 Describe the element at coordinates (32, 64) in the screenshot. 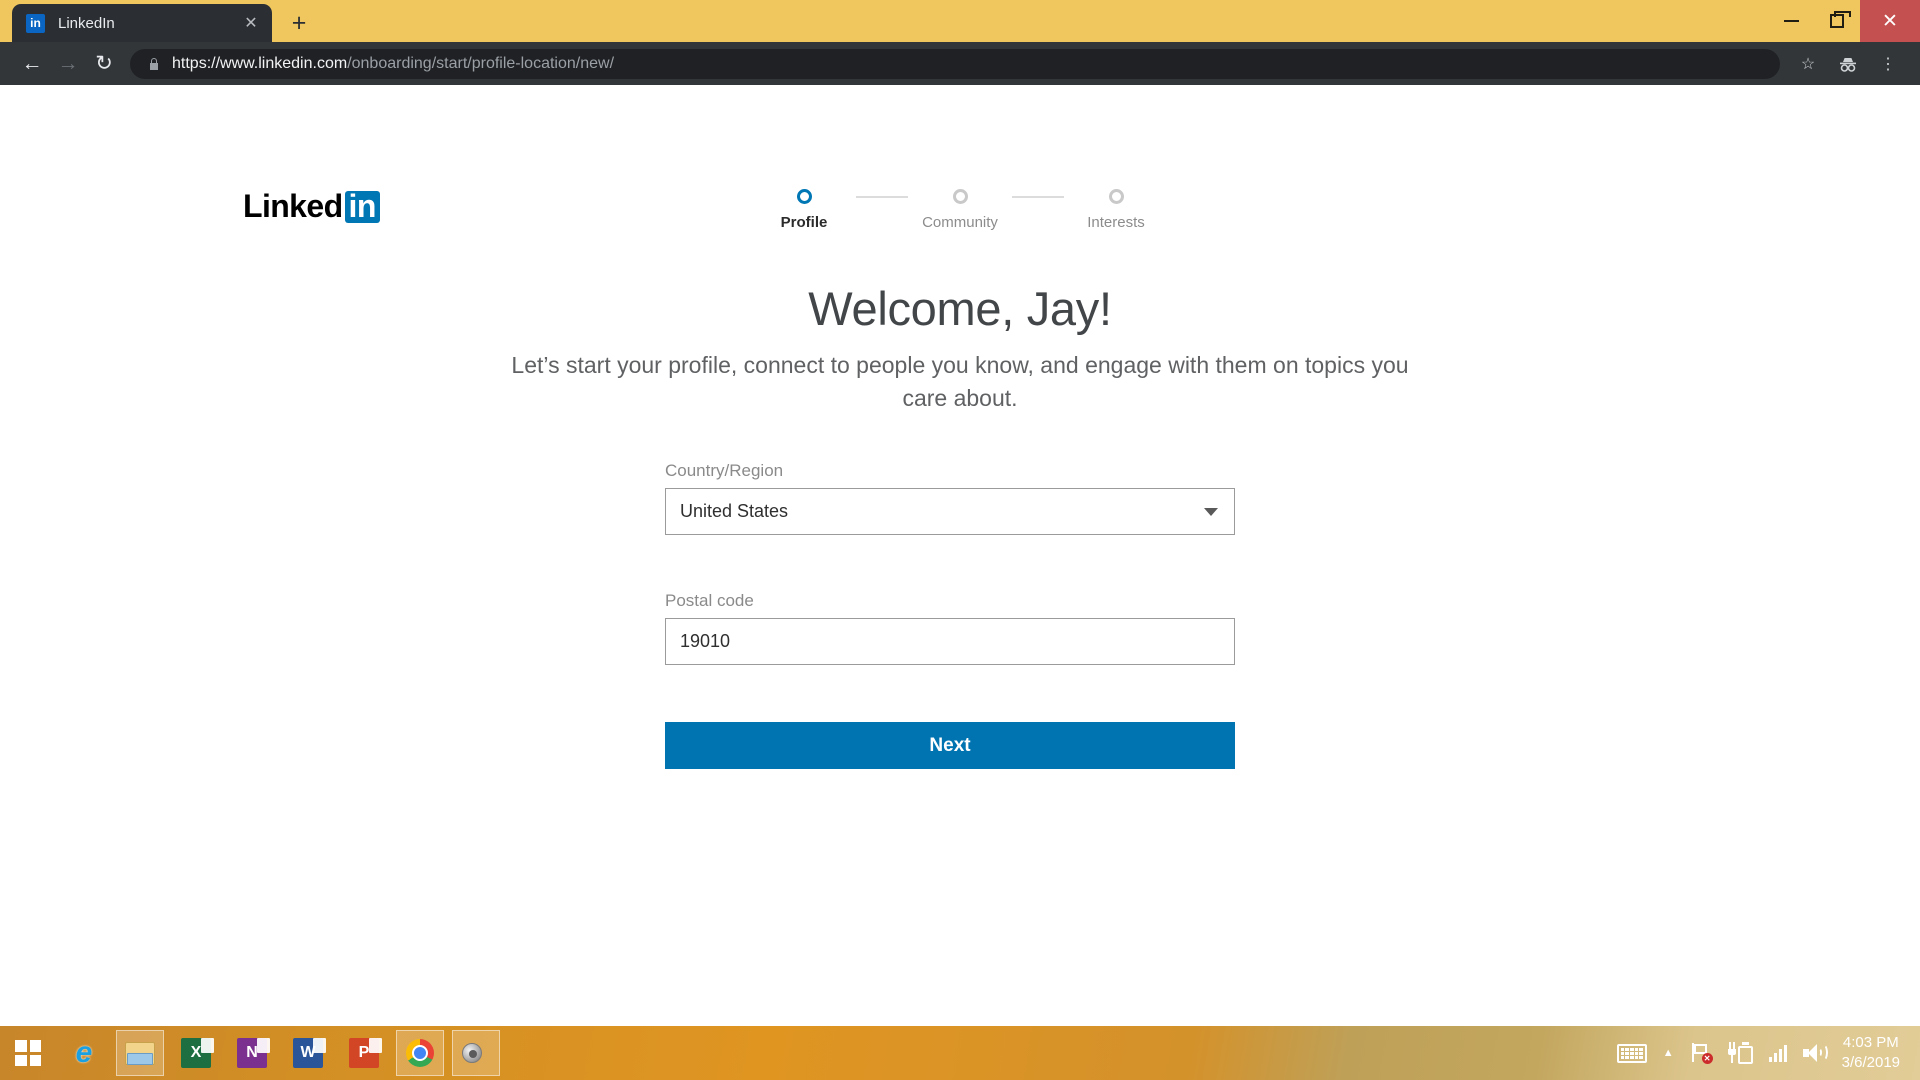

I see `back-button: ←` at that location.